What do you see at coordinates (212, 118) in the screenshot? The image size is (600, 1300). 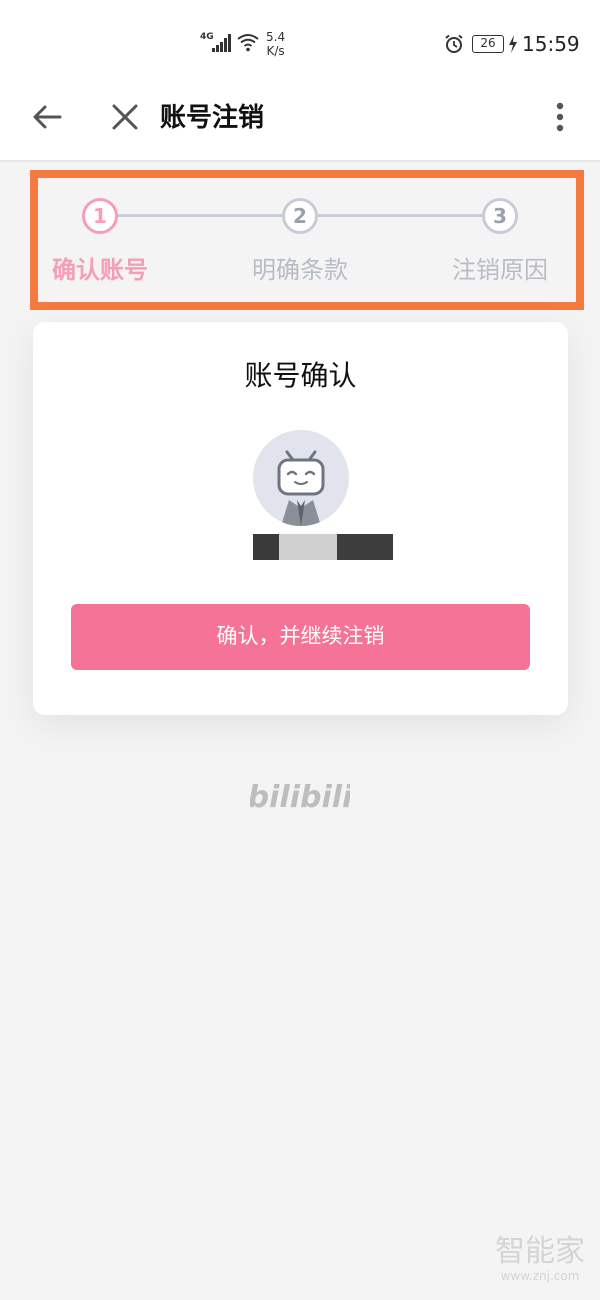 I see `page-title: 账号注销` at bounding box center [212, 118].